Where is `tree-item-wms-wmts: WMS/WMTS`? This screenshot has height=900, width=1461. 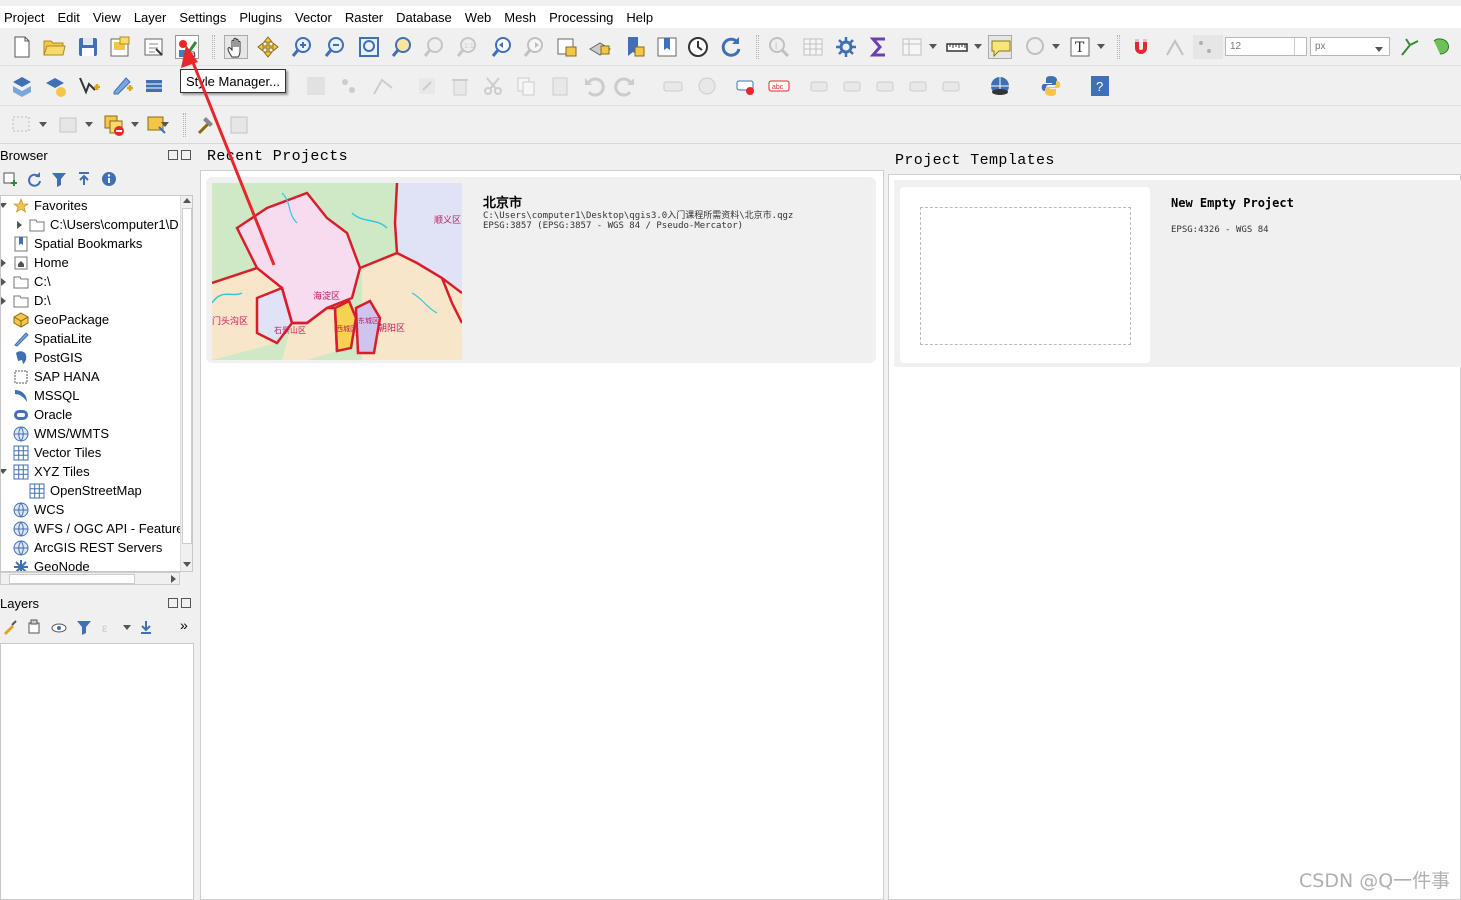 tree-item-wms-wmts: WMS/WMTS is located at coordinates (61, 433).